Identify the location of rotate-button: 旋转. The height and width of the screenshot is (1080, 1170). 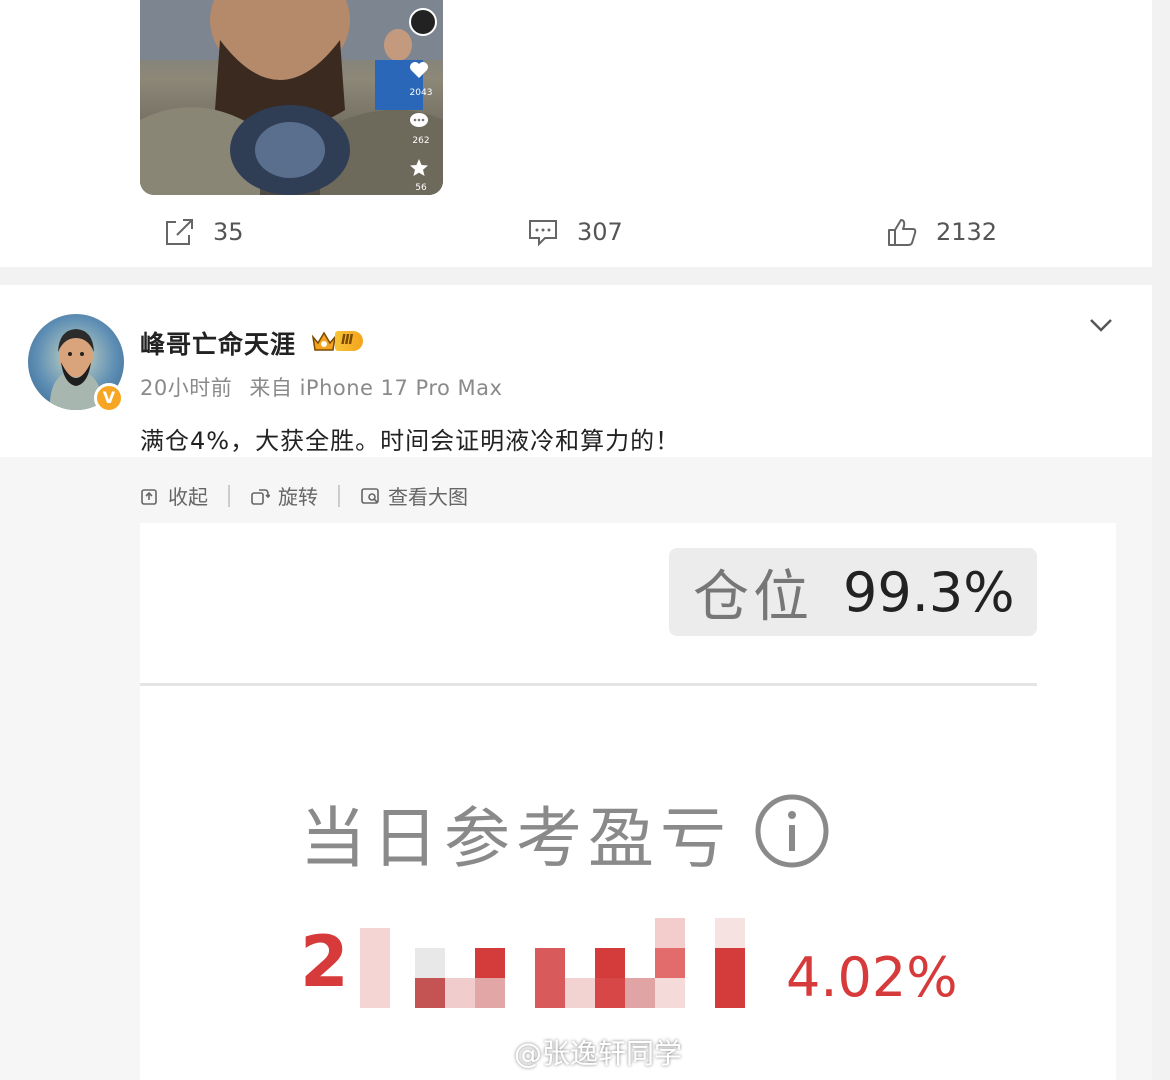
(284, 495).